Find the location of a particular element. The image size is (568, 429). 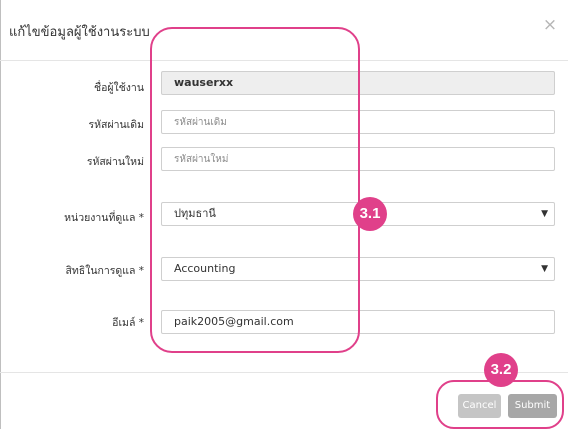

old-password-label: รหัสผ่านเดิม is located at coordinates (116, 125).